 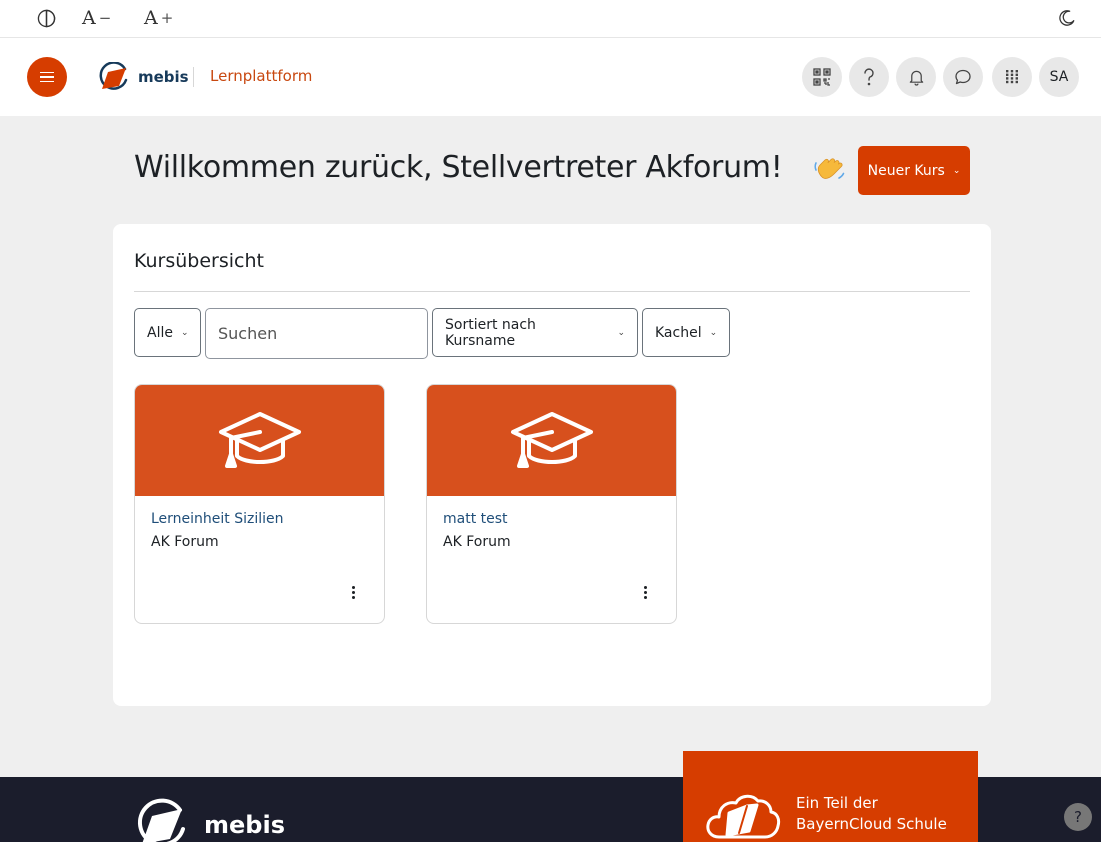 I want to click on search-input, so click(x=316, y=333).